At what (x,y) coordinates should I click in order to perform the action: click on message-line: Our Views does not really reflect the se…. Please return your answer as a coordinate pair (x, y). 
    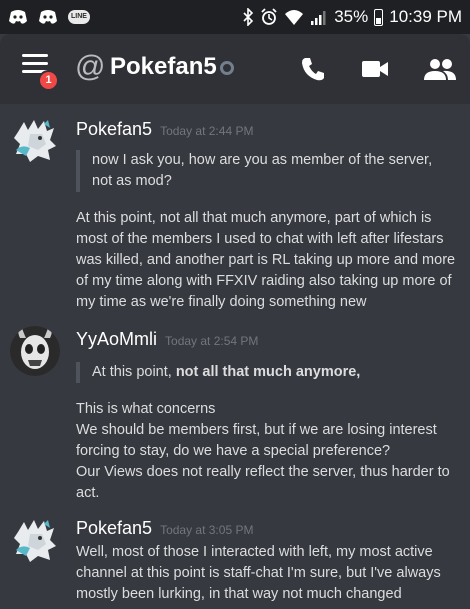
    Looking at the image, I should click on (263, 482).